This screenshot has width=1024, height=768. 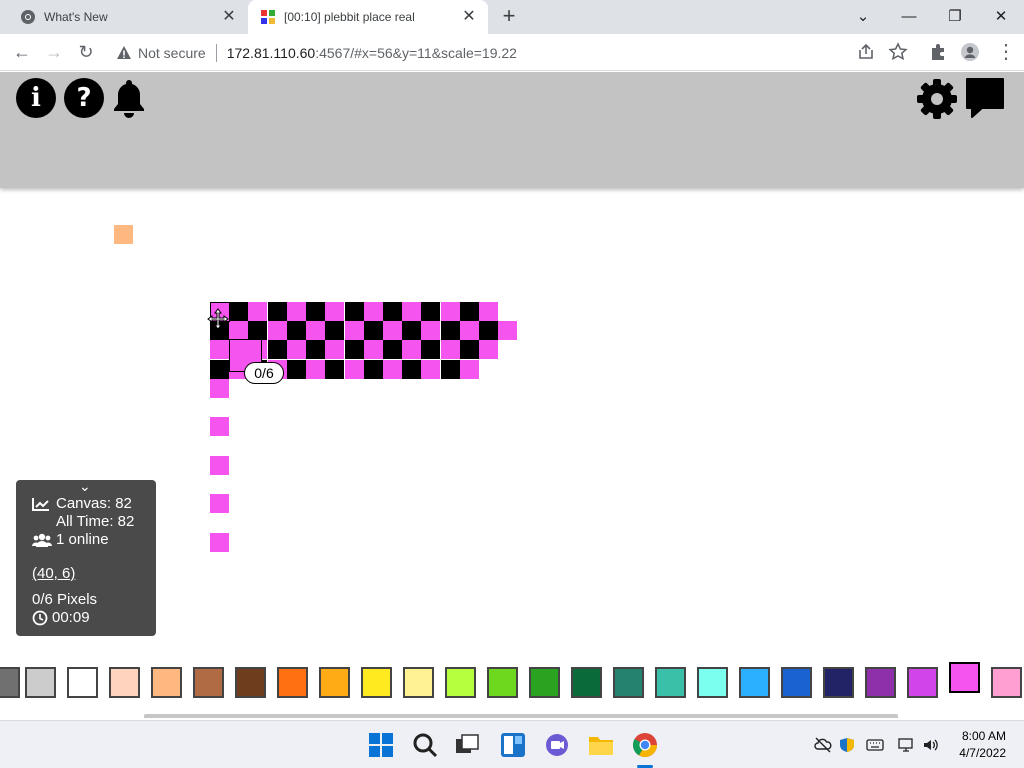 I want to click on clock-date: 4/7/2022, so click(x=982, y=753).